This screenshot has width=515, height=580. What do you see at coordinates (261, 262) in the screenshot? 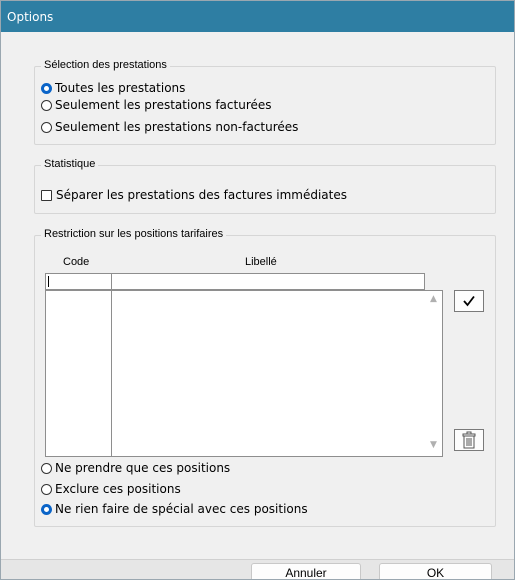
I see `column-header-label: Libellé` at bounding box center [261, 262].